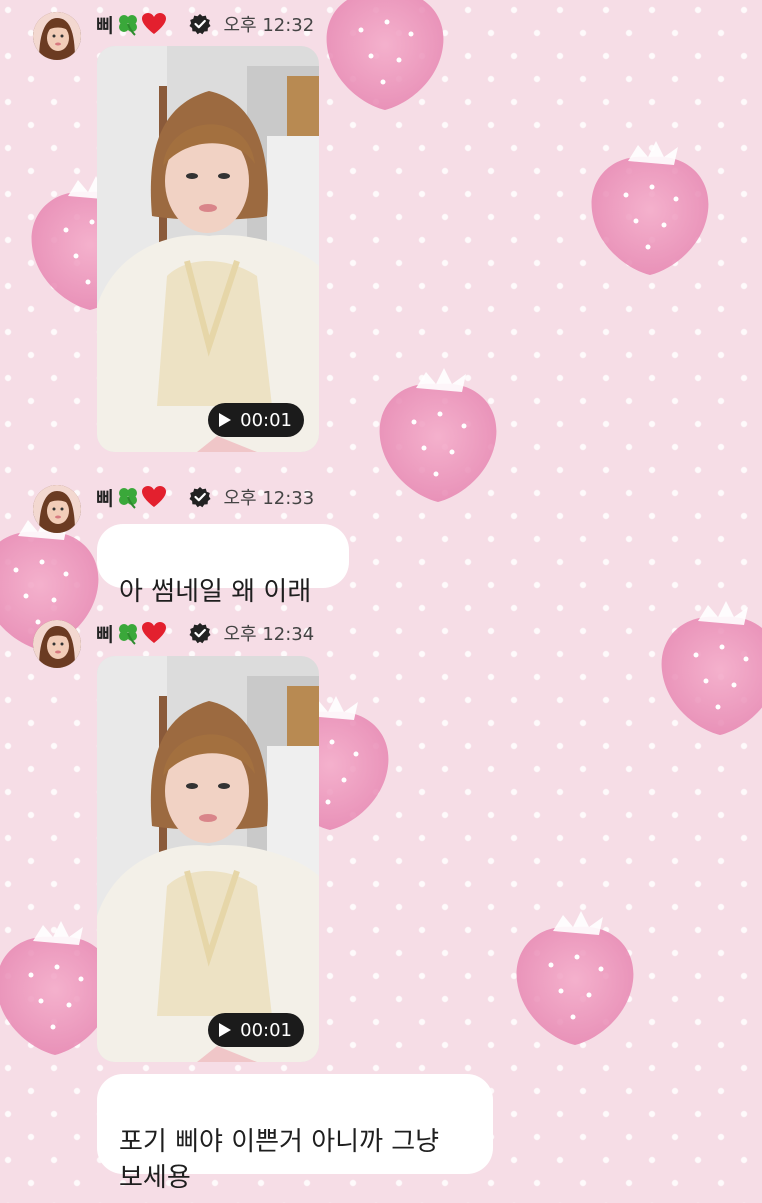 The height and width of the screenshot is (1203, 762). Describe the element at coordinates (269, 498) in the screenshot. I see `message-timestamp: 오후 12:33` at that location.